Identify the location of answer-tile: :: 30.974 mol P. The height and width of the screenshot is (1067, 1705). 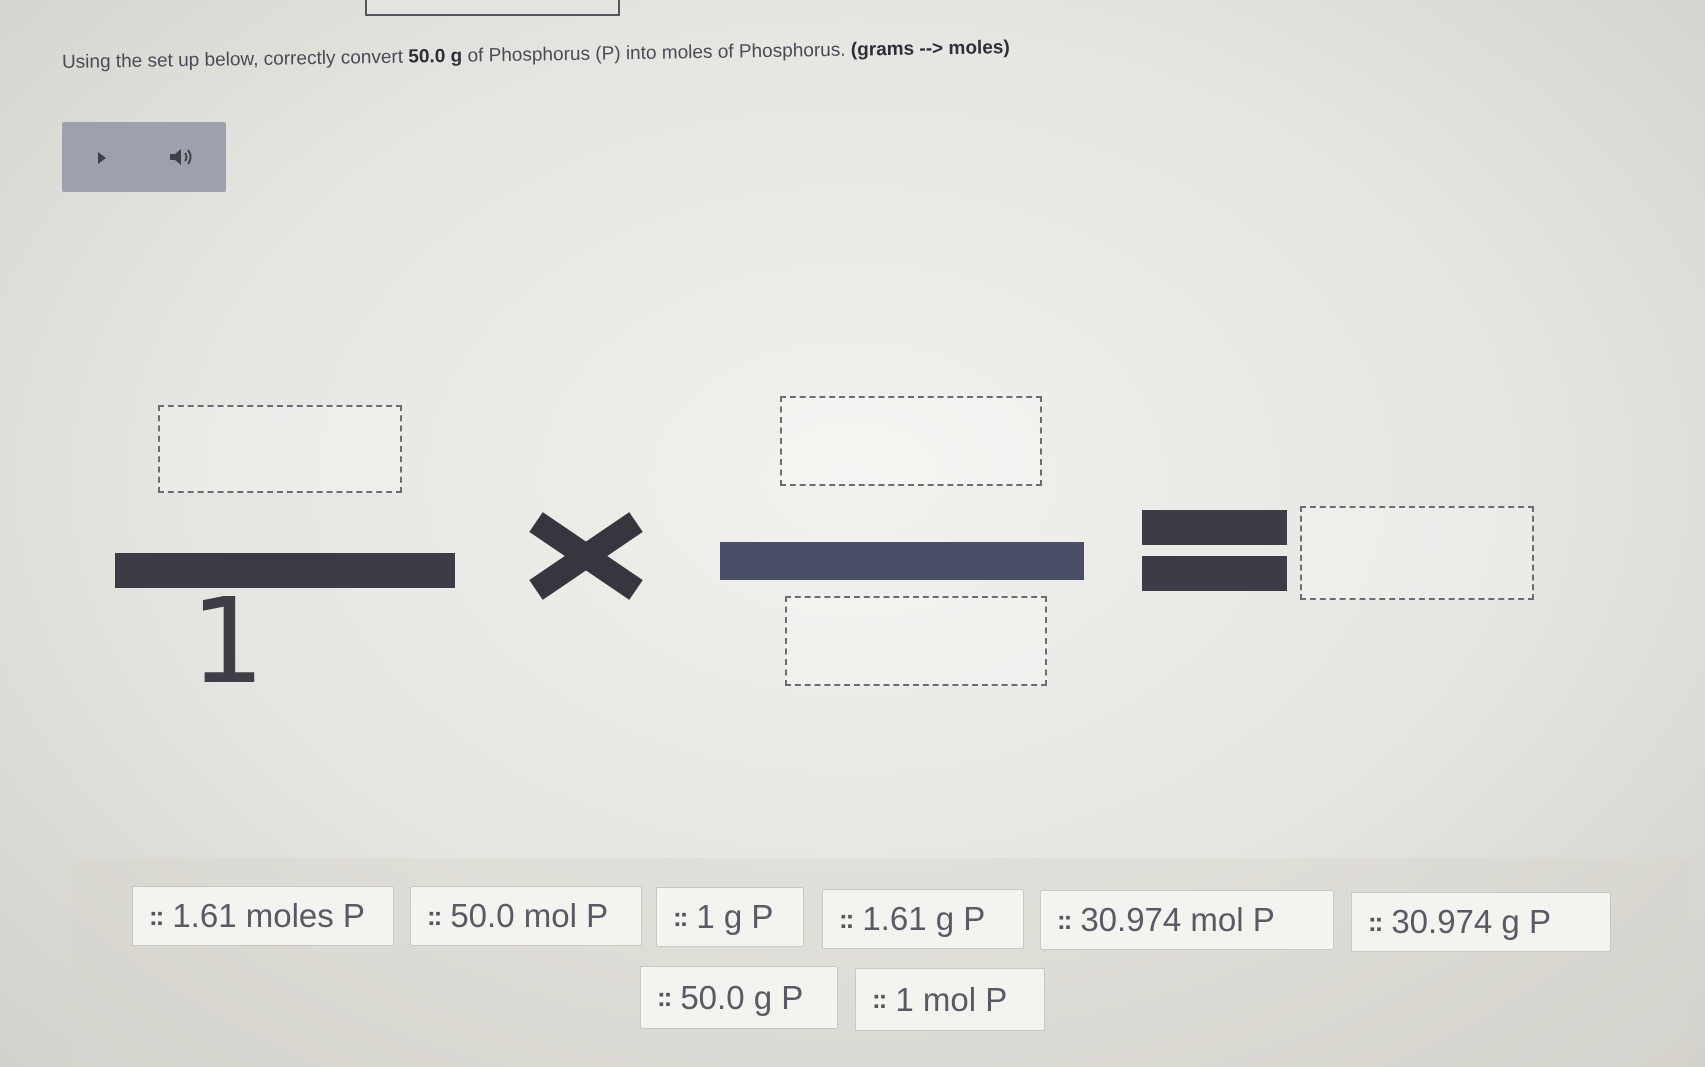
(1187, 920).